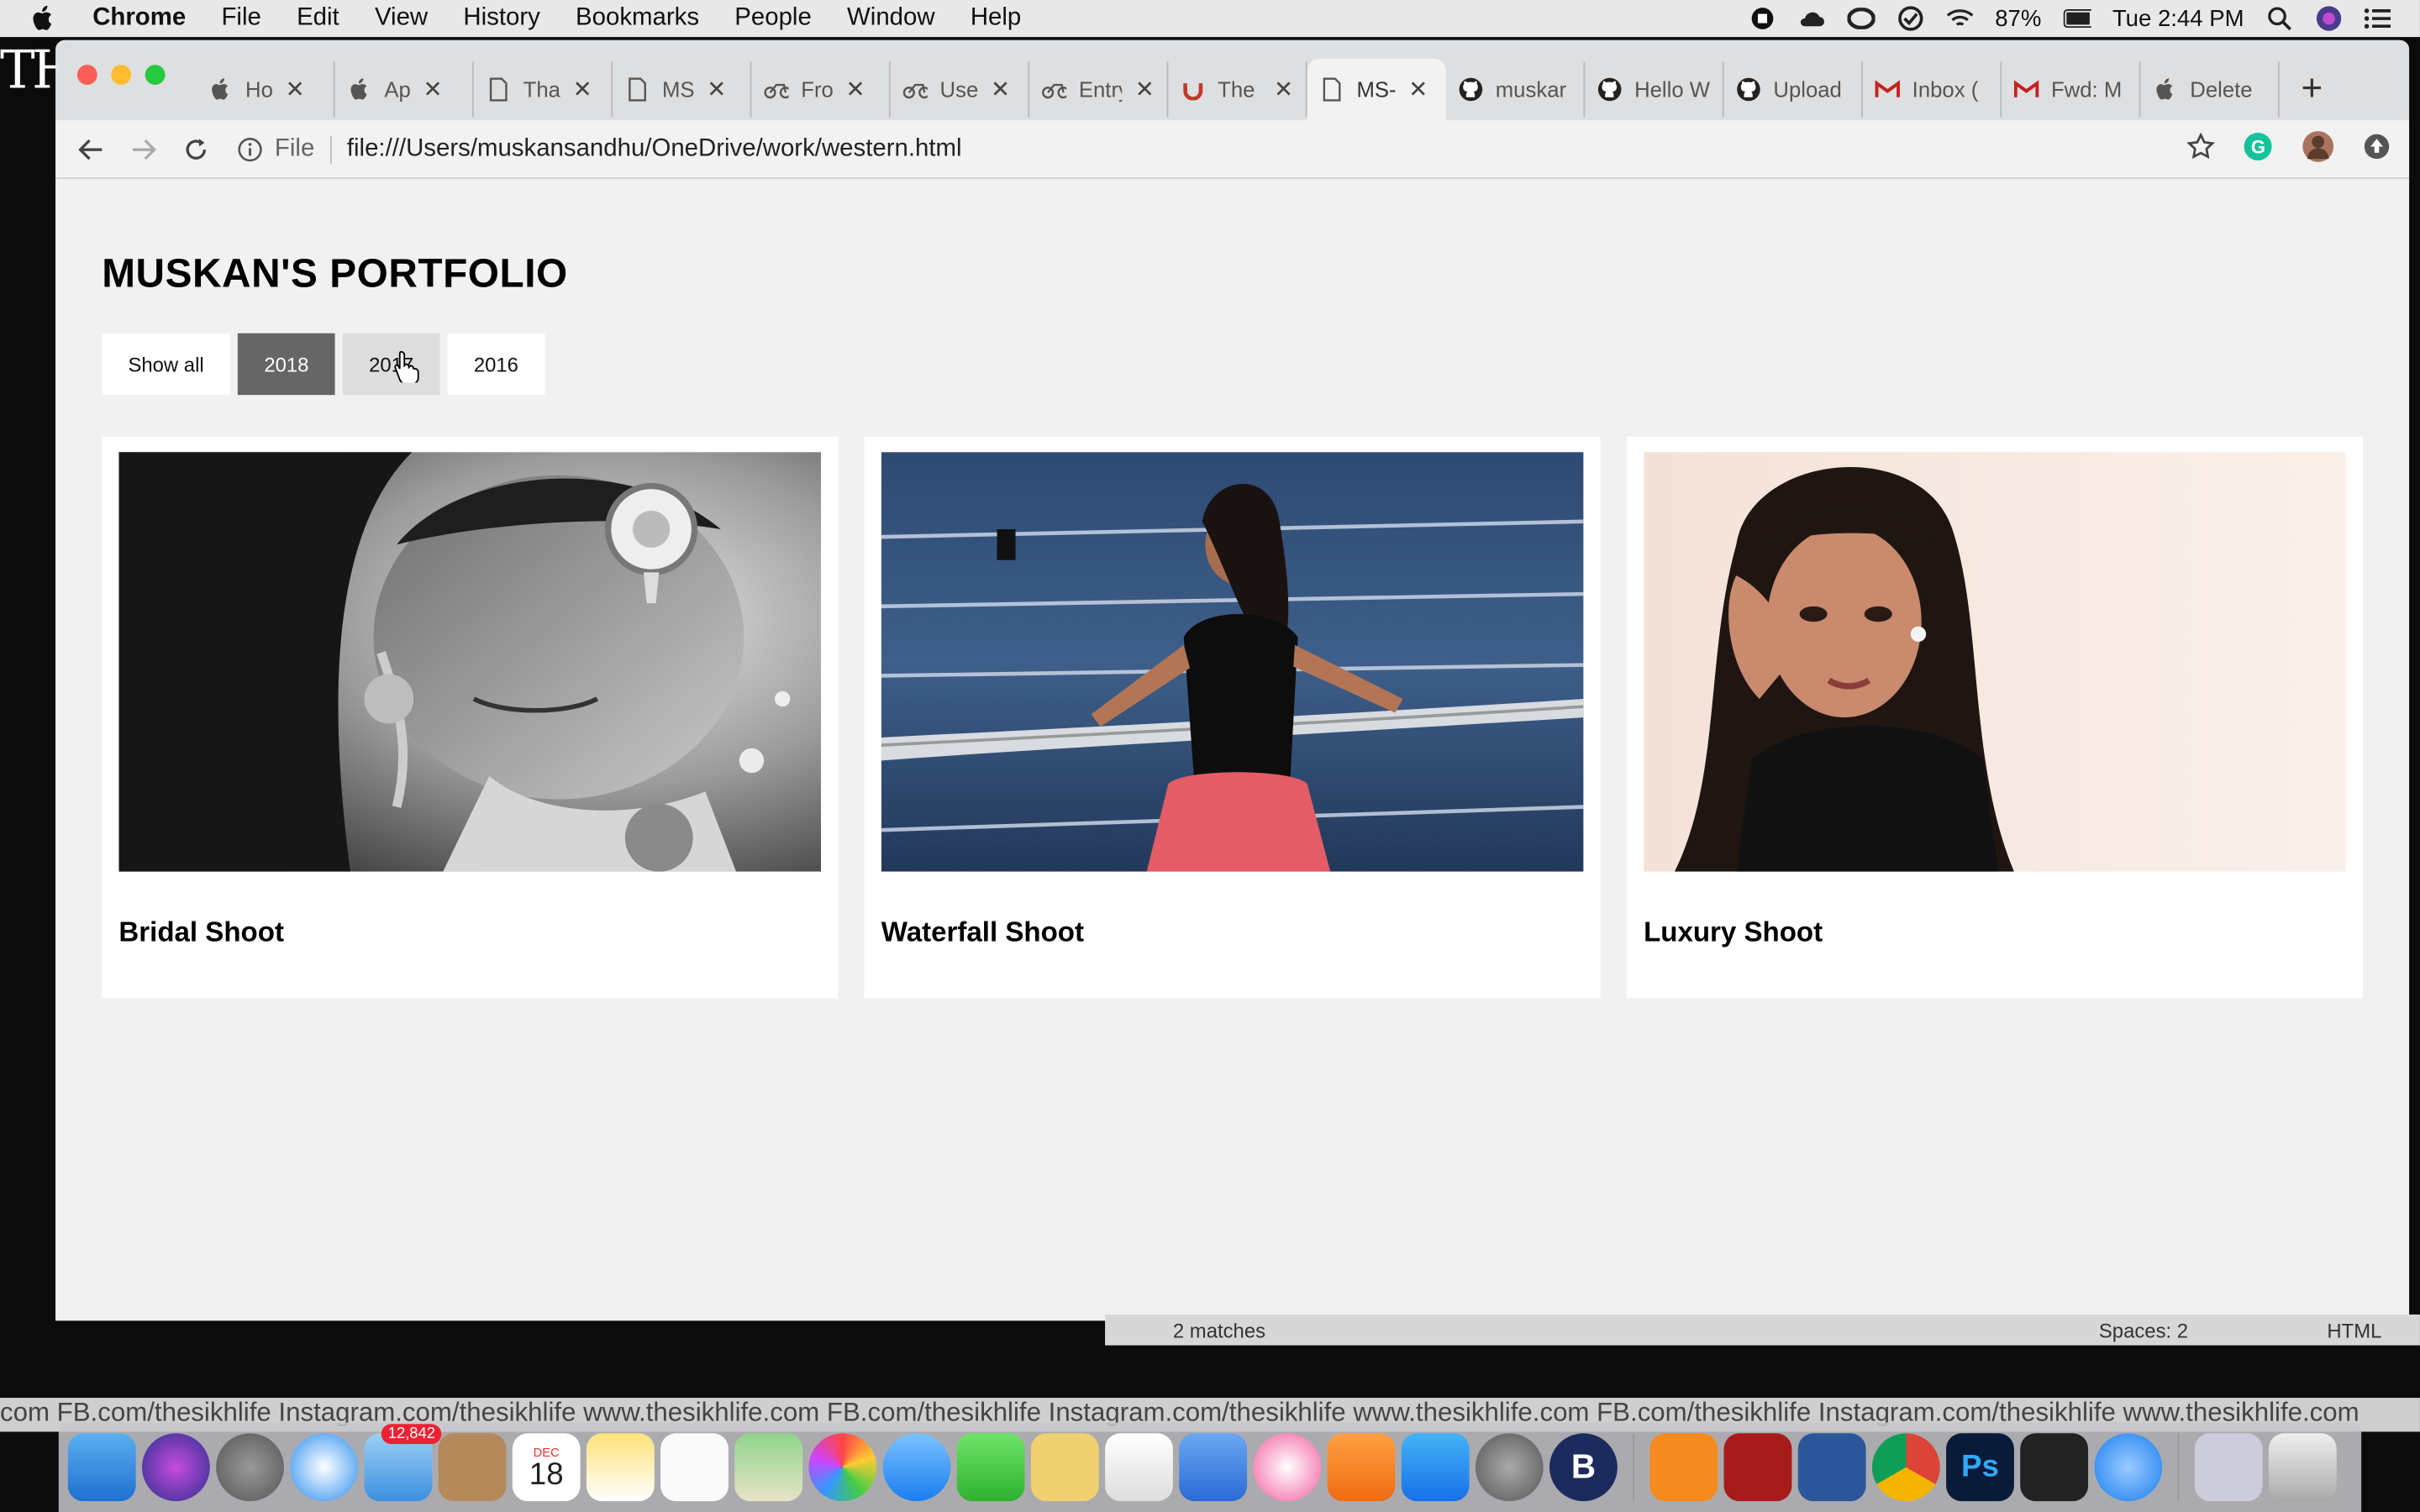 The image size is (2420, 1512). What do you see at coordinates (961, 89) in the screenshot?
I see `browser-tab: Use ✕` at bounding box center [961, 89].